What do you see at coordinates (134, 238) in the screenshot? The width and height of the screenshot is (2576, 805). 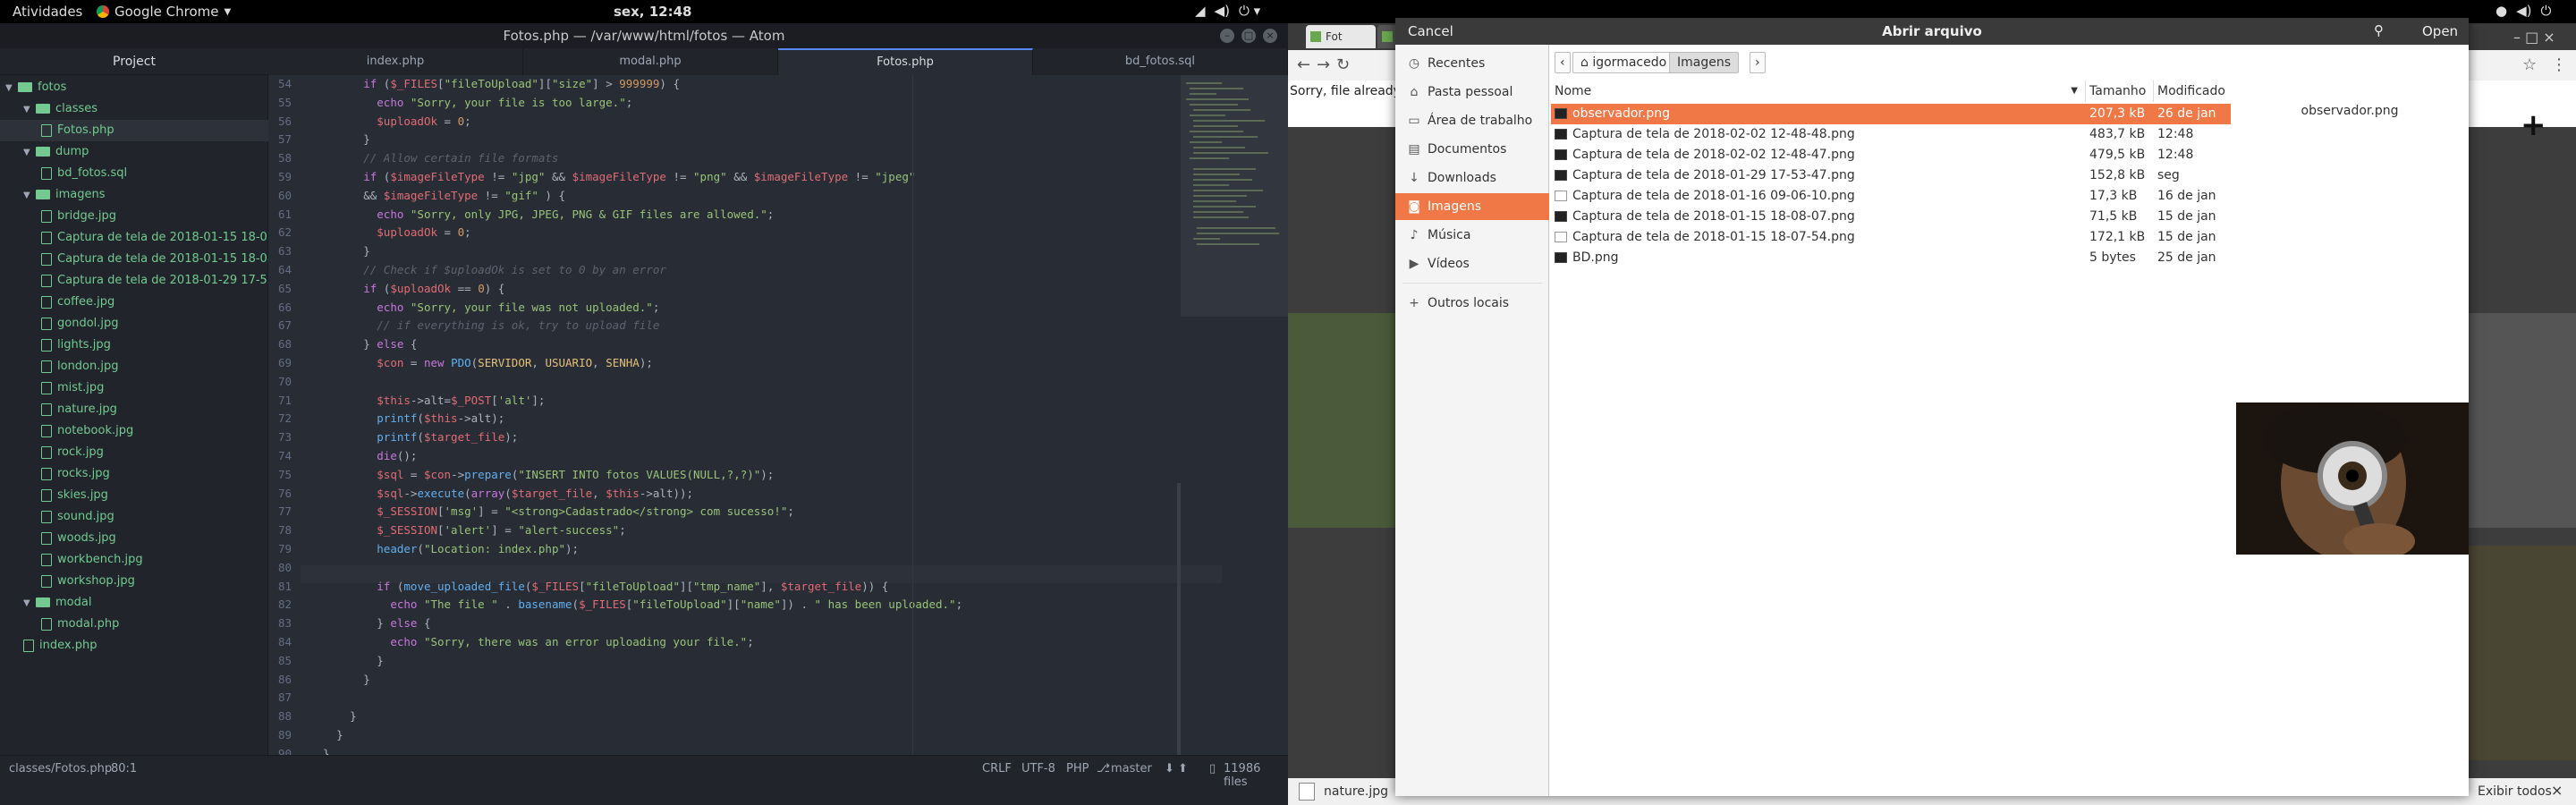 I see `tree-file: Captura de tela de 2018-01-15 18-07-54.p` at bounding box center [134, 238].